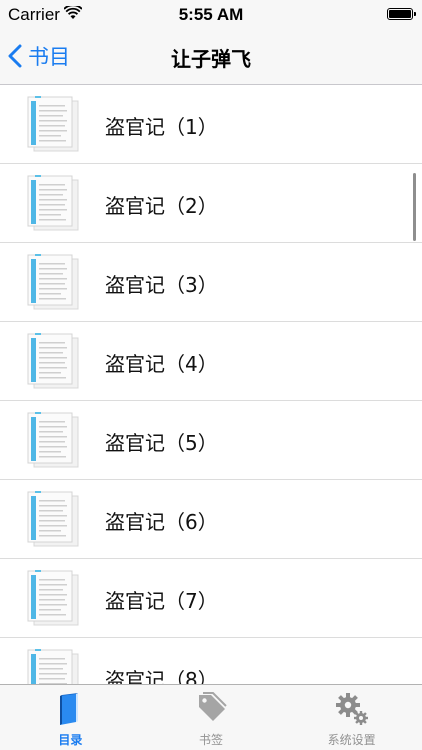  What do you see at coordinates (161, 127) in the screenshot?
I see `chapter-title: 盗官记（1）` at bounding box center [161, 127].